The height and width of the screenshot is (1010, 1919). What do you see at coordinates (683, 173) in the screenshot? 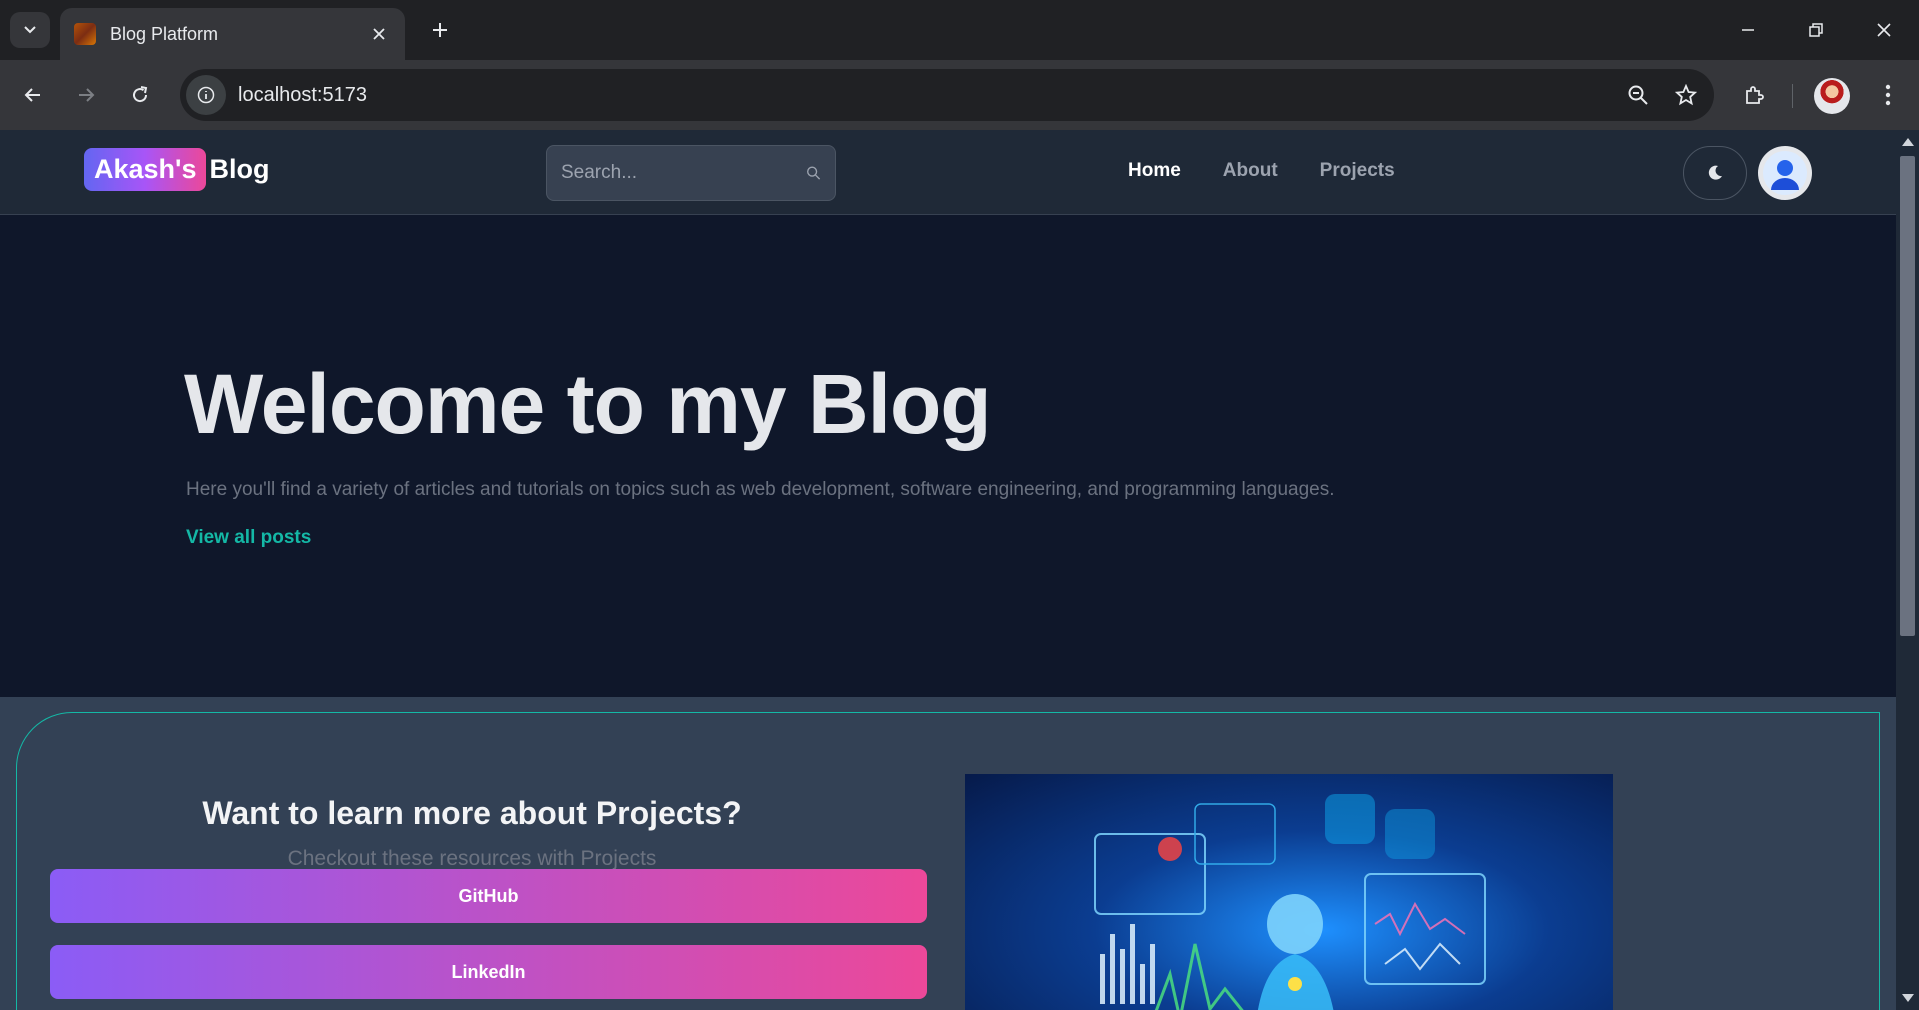
I see `search-input` at bounding box center [683, 173].